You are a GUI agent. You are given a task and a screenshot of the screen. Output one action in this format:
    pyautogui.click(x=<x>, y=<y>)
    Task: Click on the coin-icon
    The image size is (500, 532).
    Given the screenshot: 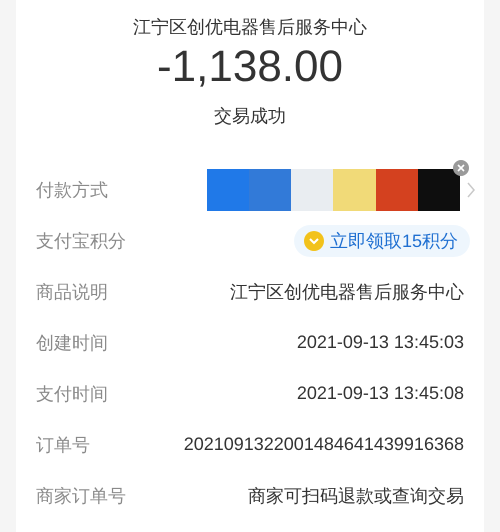 What is the action you would take?
    pyautogui.click(x=314, y=240)
    